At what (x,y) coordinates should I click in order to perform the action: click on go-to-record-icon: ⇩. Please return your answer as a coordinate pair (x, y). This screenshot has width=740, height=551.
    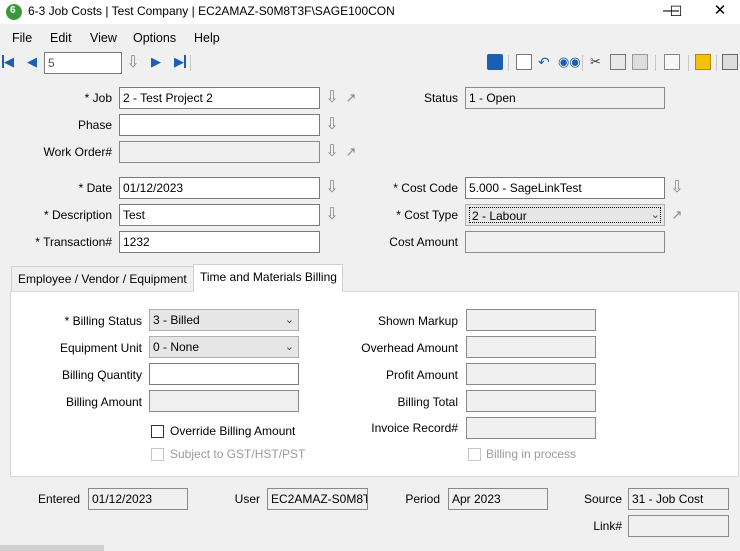
    Looking at the image, I should click on (133, 63).